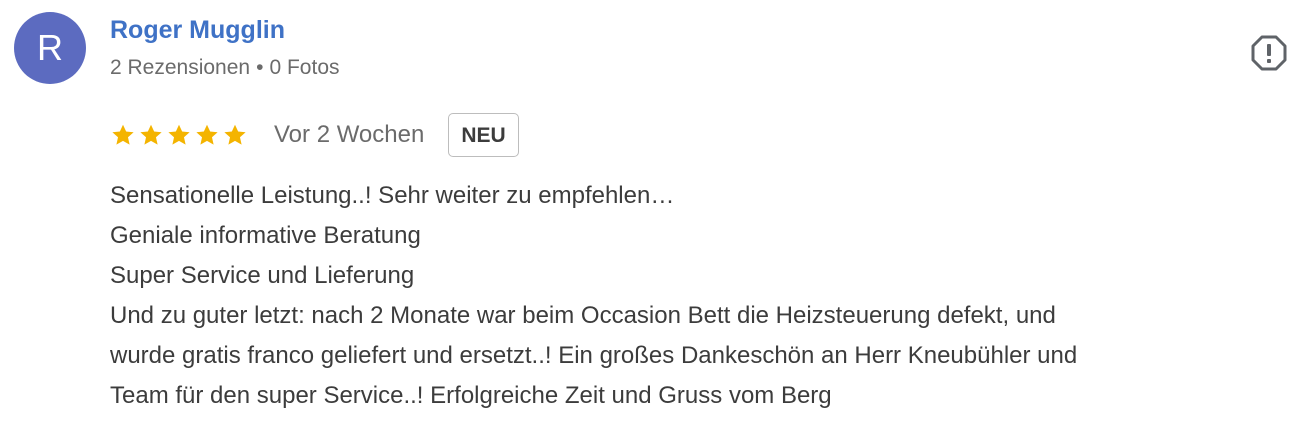  Describe the element at coordinates (180, 67) in the screenshot. I see `reviews-count: 2 Rezensionen` at that location.